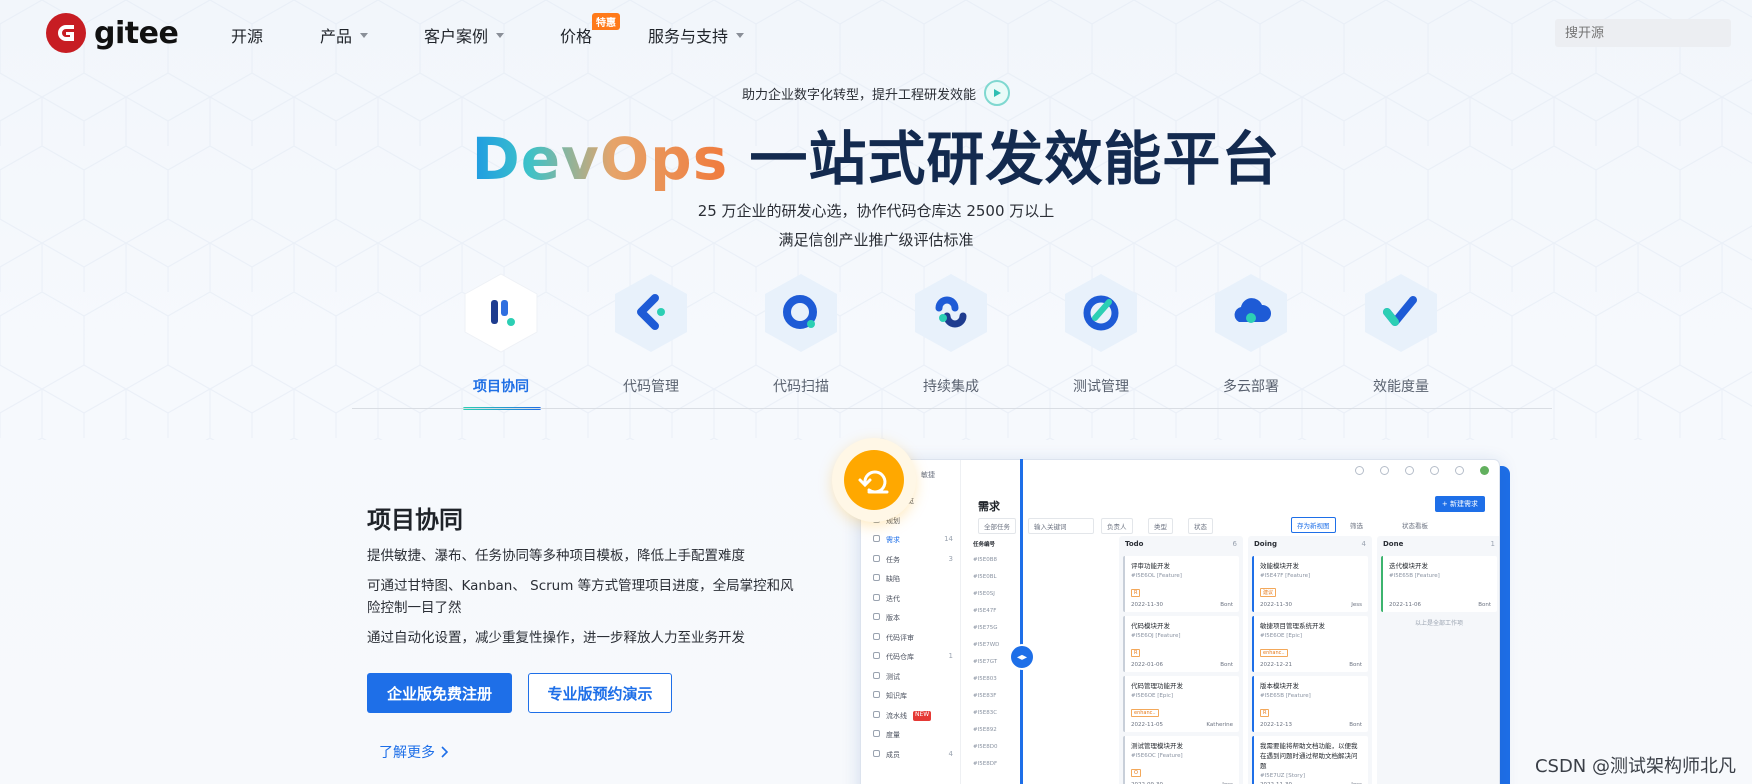 The height and width of the screenshot is (784, 1752). What do you see at coordinates (997, 93) in the screenshot?
I see `play-video-icon` at bounding box center [997, 93].